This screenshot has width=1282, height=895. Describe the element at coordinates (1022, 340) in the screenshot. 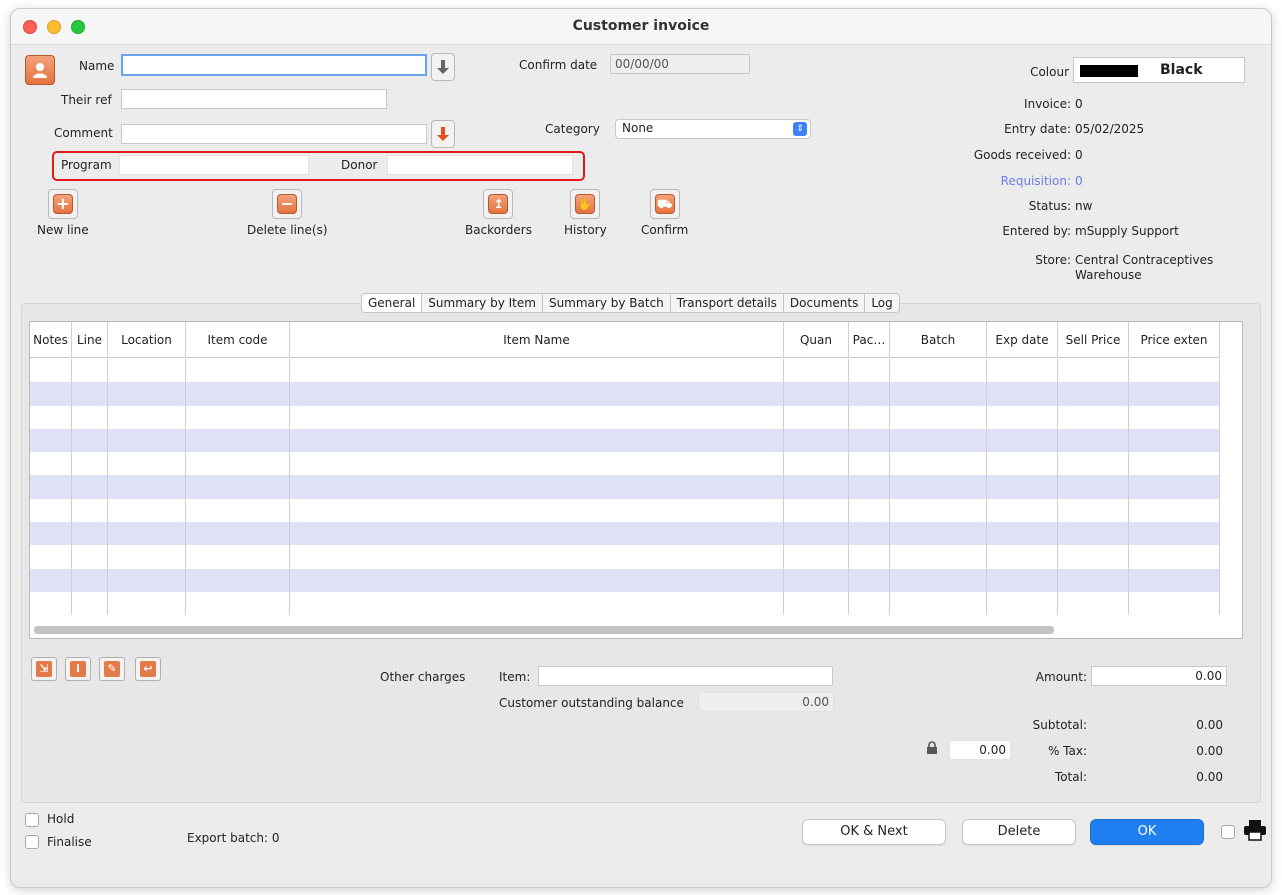

I see `column-header-exp-date: Exp date` at that location.